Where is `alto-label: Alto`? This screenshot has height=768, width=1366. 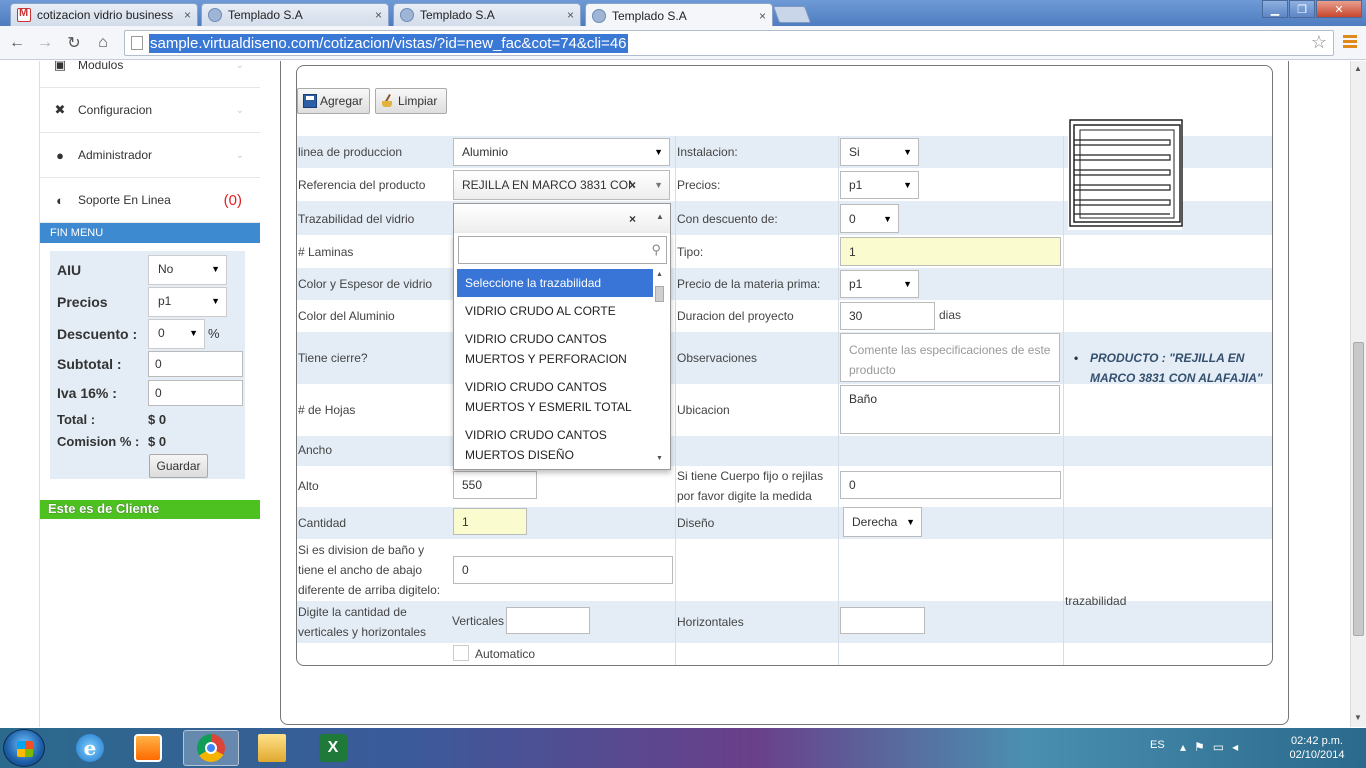 alto-label: Alto is located at coordinates (308, 486).